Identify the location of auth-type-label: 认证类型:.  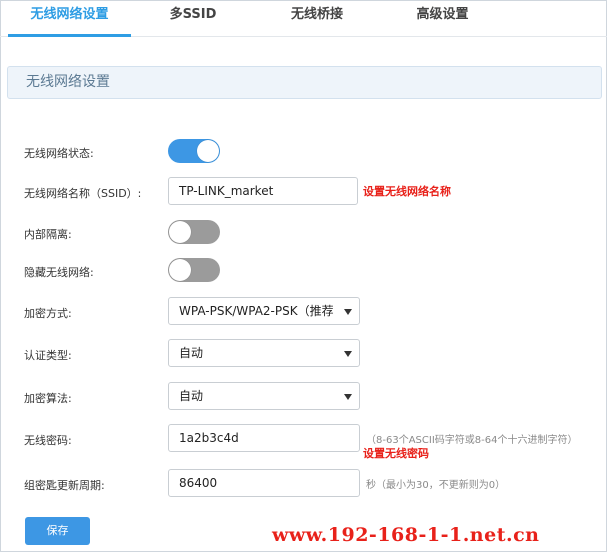
(48, 355).